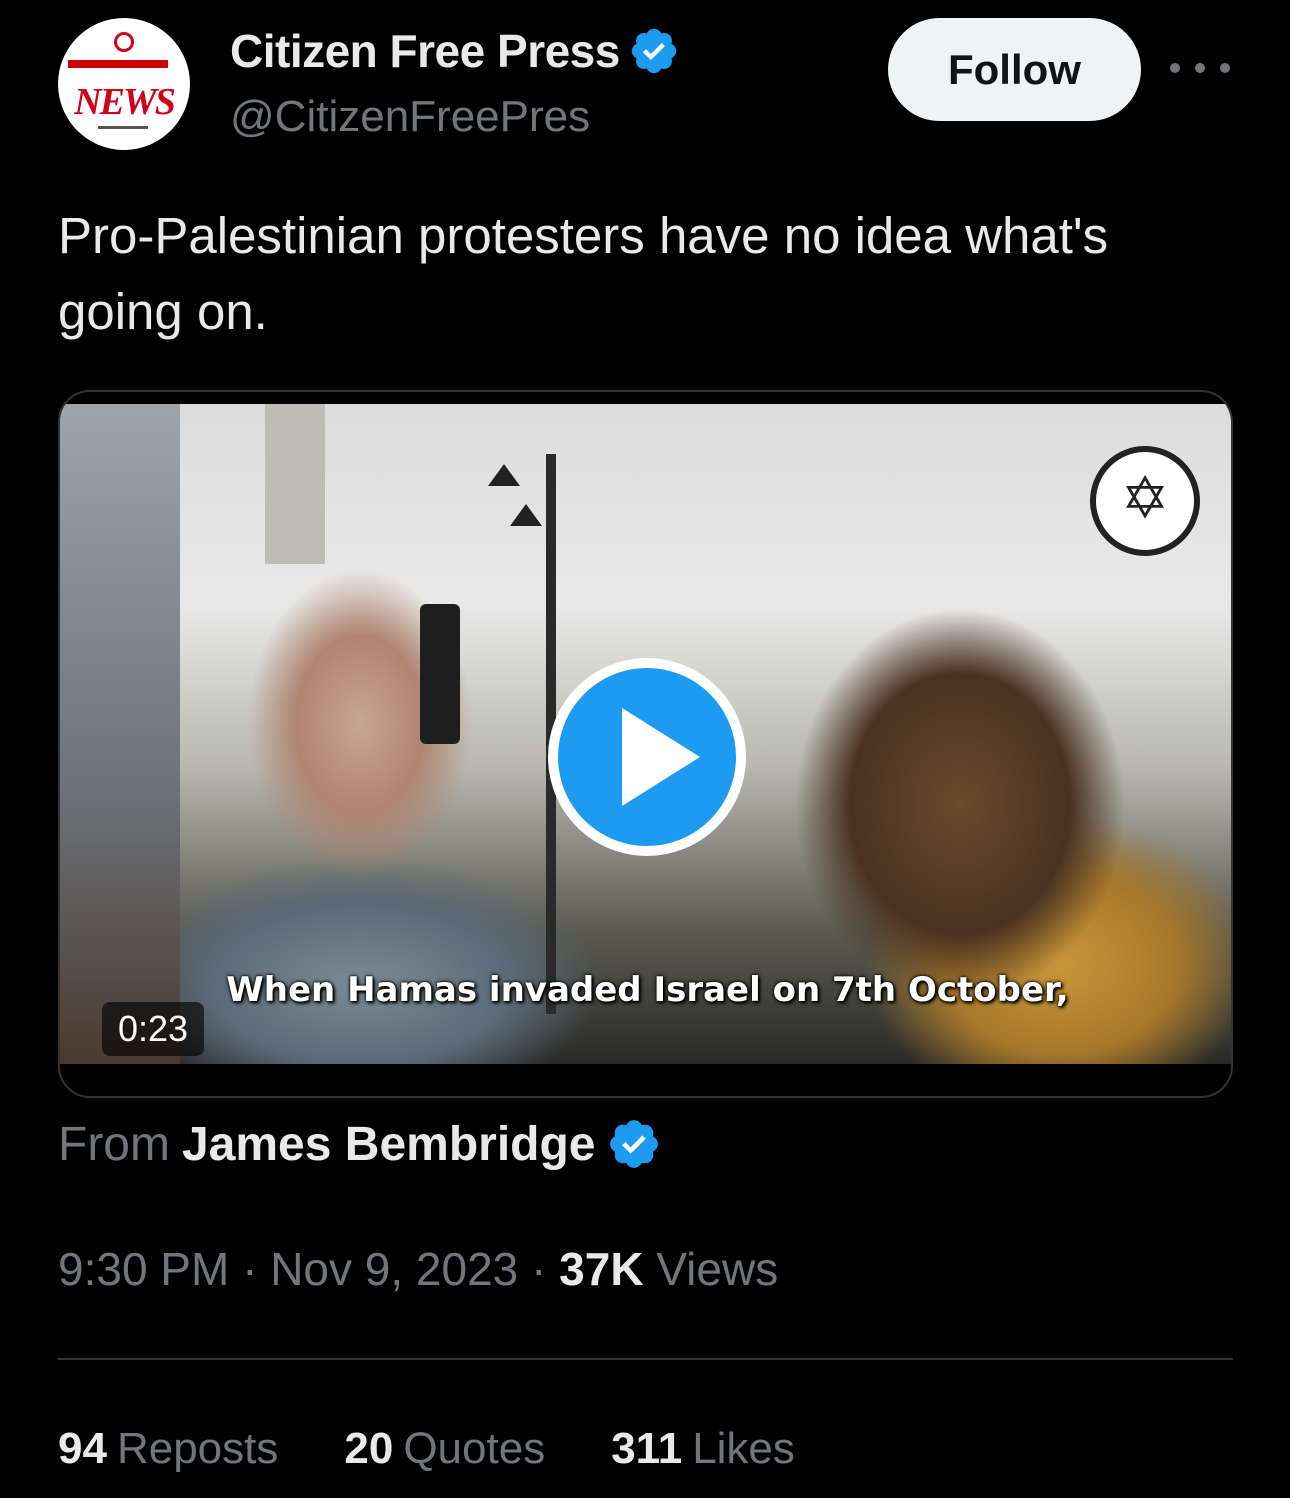 The height and width of the screenshot is (1498, 1290). Describe the element at coordinates (124, 42) in the screenshot. I see `avatar-figure-icon` at that location.